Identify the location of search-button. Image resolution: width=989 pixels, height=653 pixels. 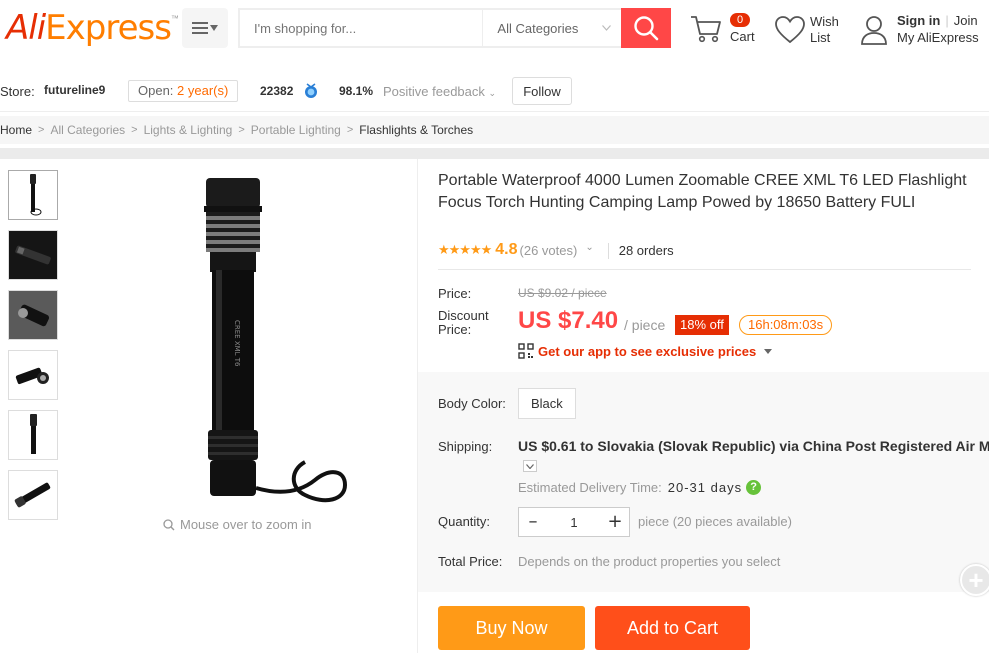
(646, 28).